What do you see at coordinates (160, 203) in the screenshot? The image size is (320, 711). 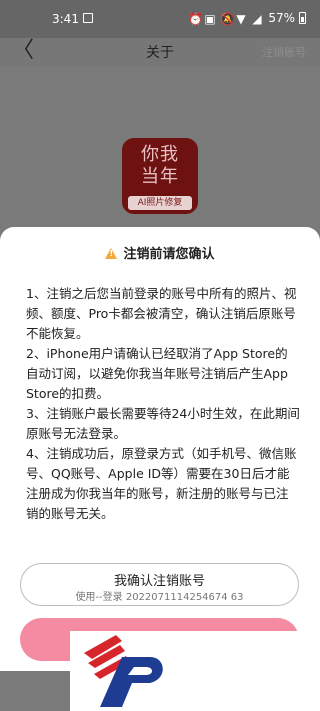 I see `app-logo-tag: AI照片修复` at bounding box center [160, 203].